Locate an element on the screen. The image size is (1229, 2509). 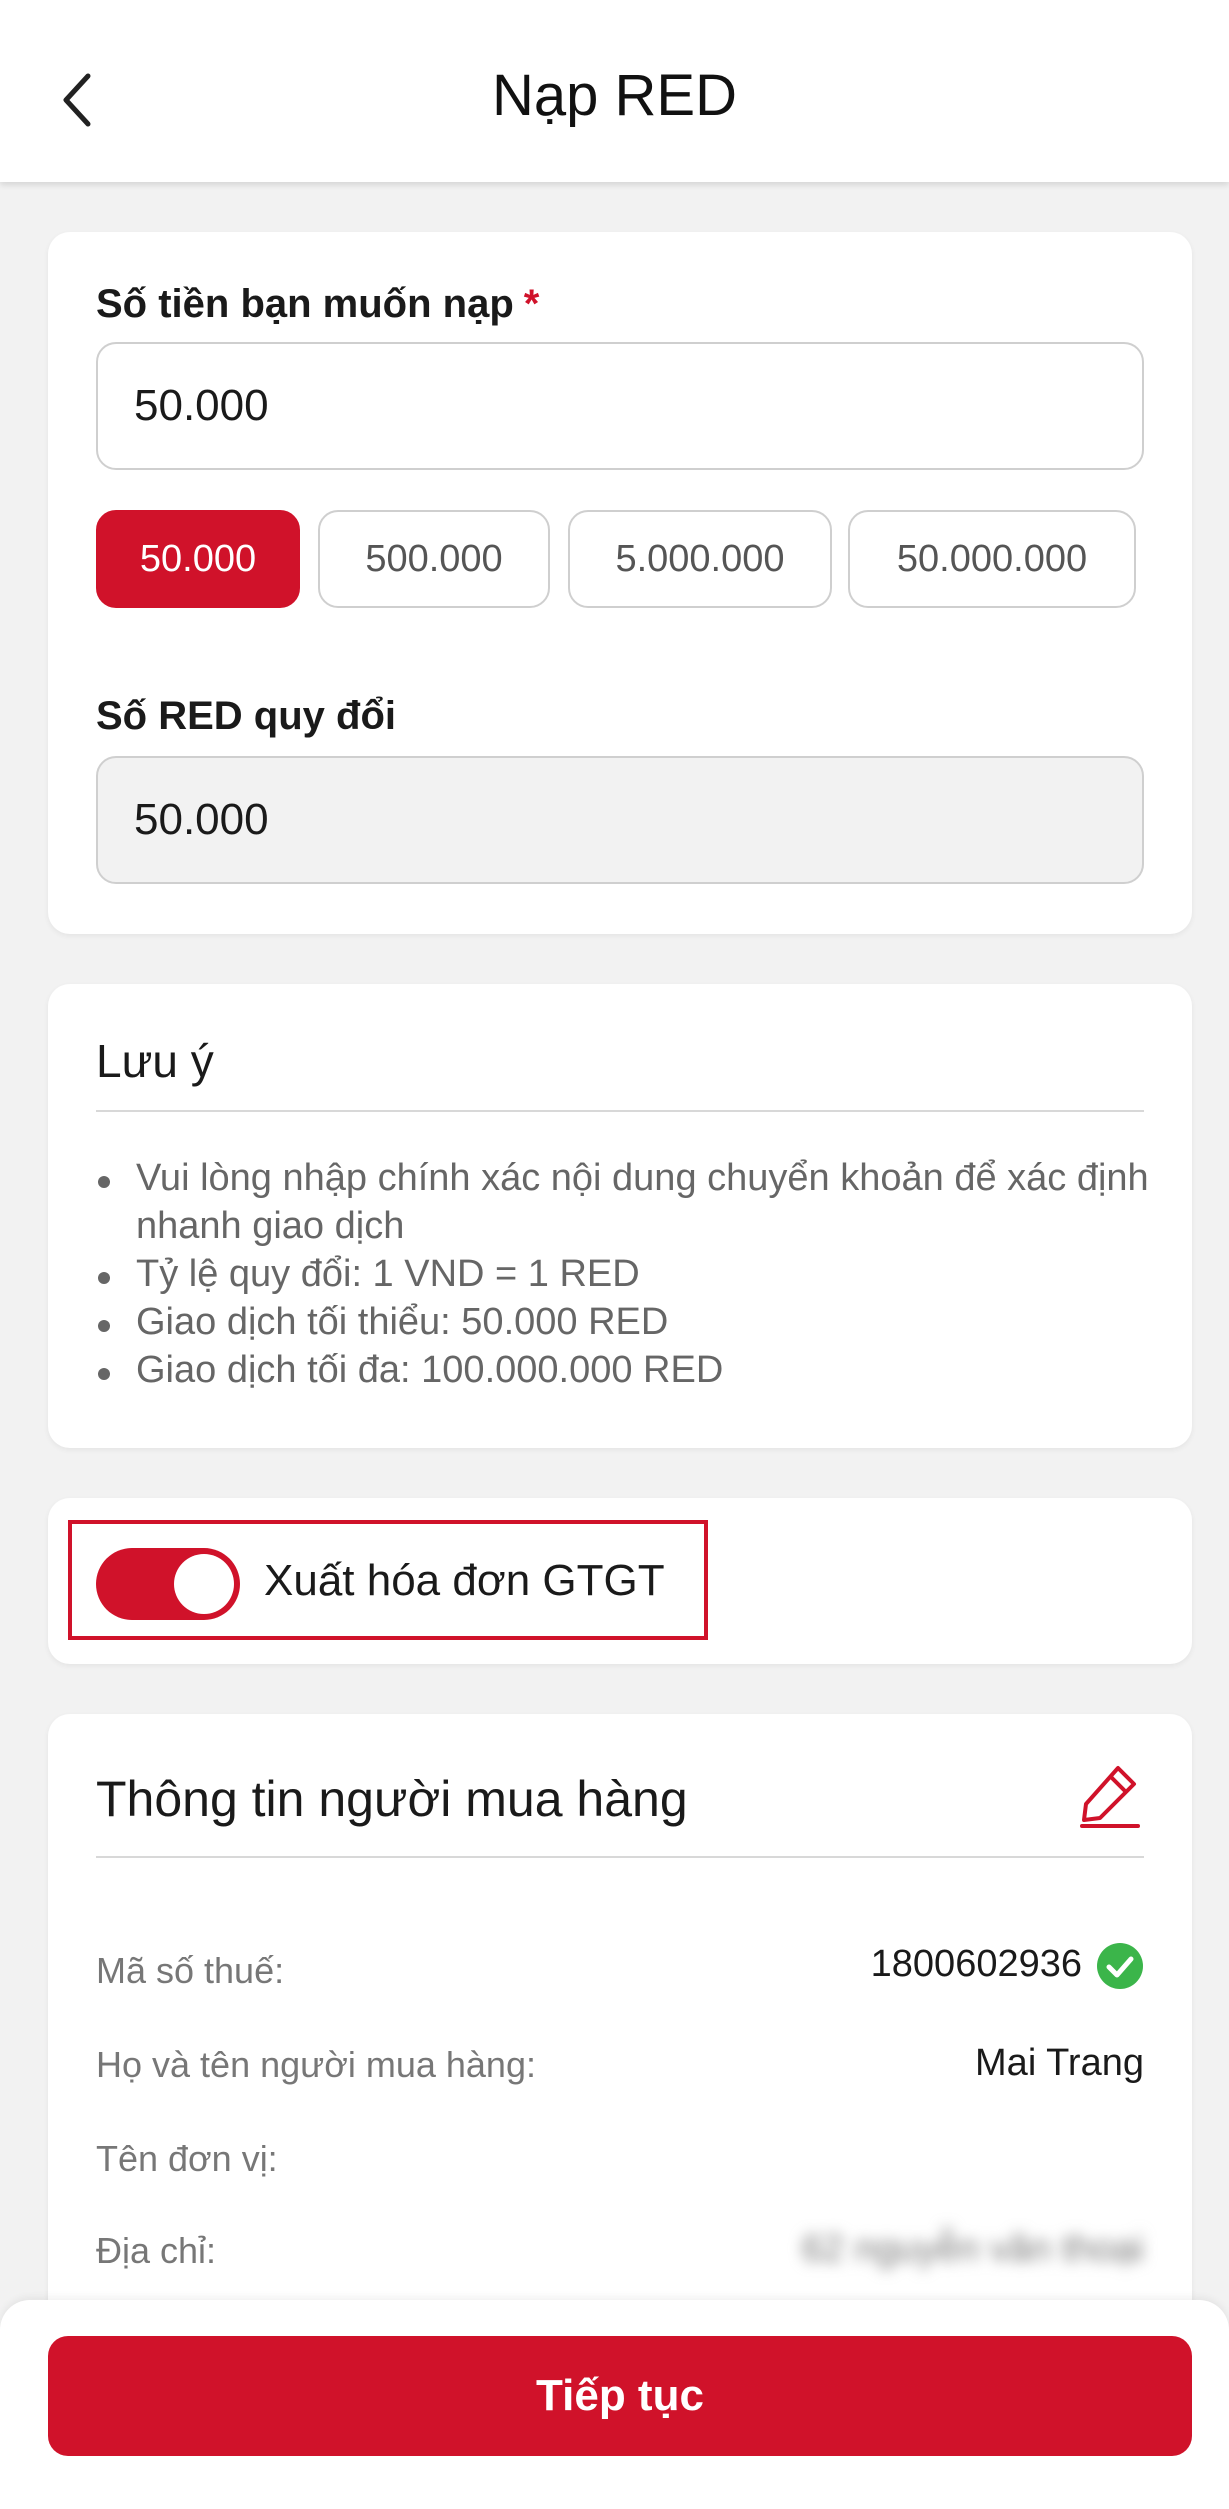
page-title: Nạp RED is located at coordinates (614, 95).